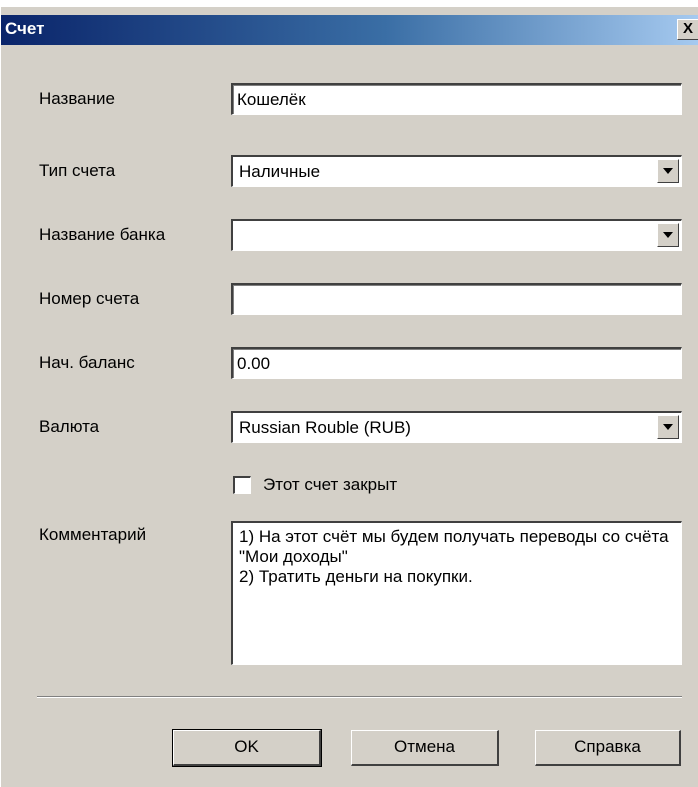 This screenshot has height=787, width=698. Describe the element at coordinates (456, 363) in the screenshot. I see `initial-balance-input` at that location.